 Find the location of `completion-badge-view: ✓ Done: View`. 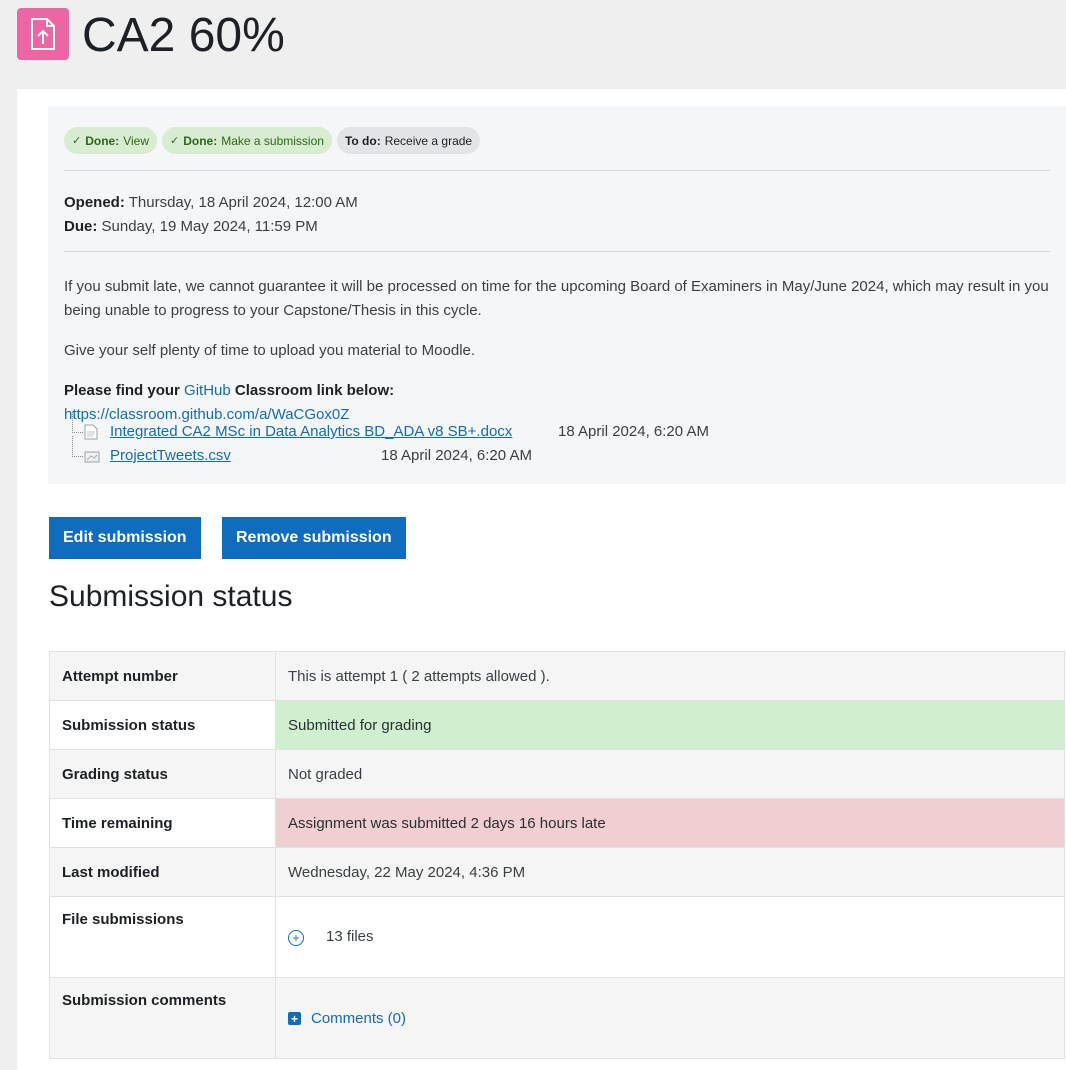

completion-badge-view: ✓ Done: View is located at coordinates (111, 140).